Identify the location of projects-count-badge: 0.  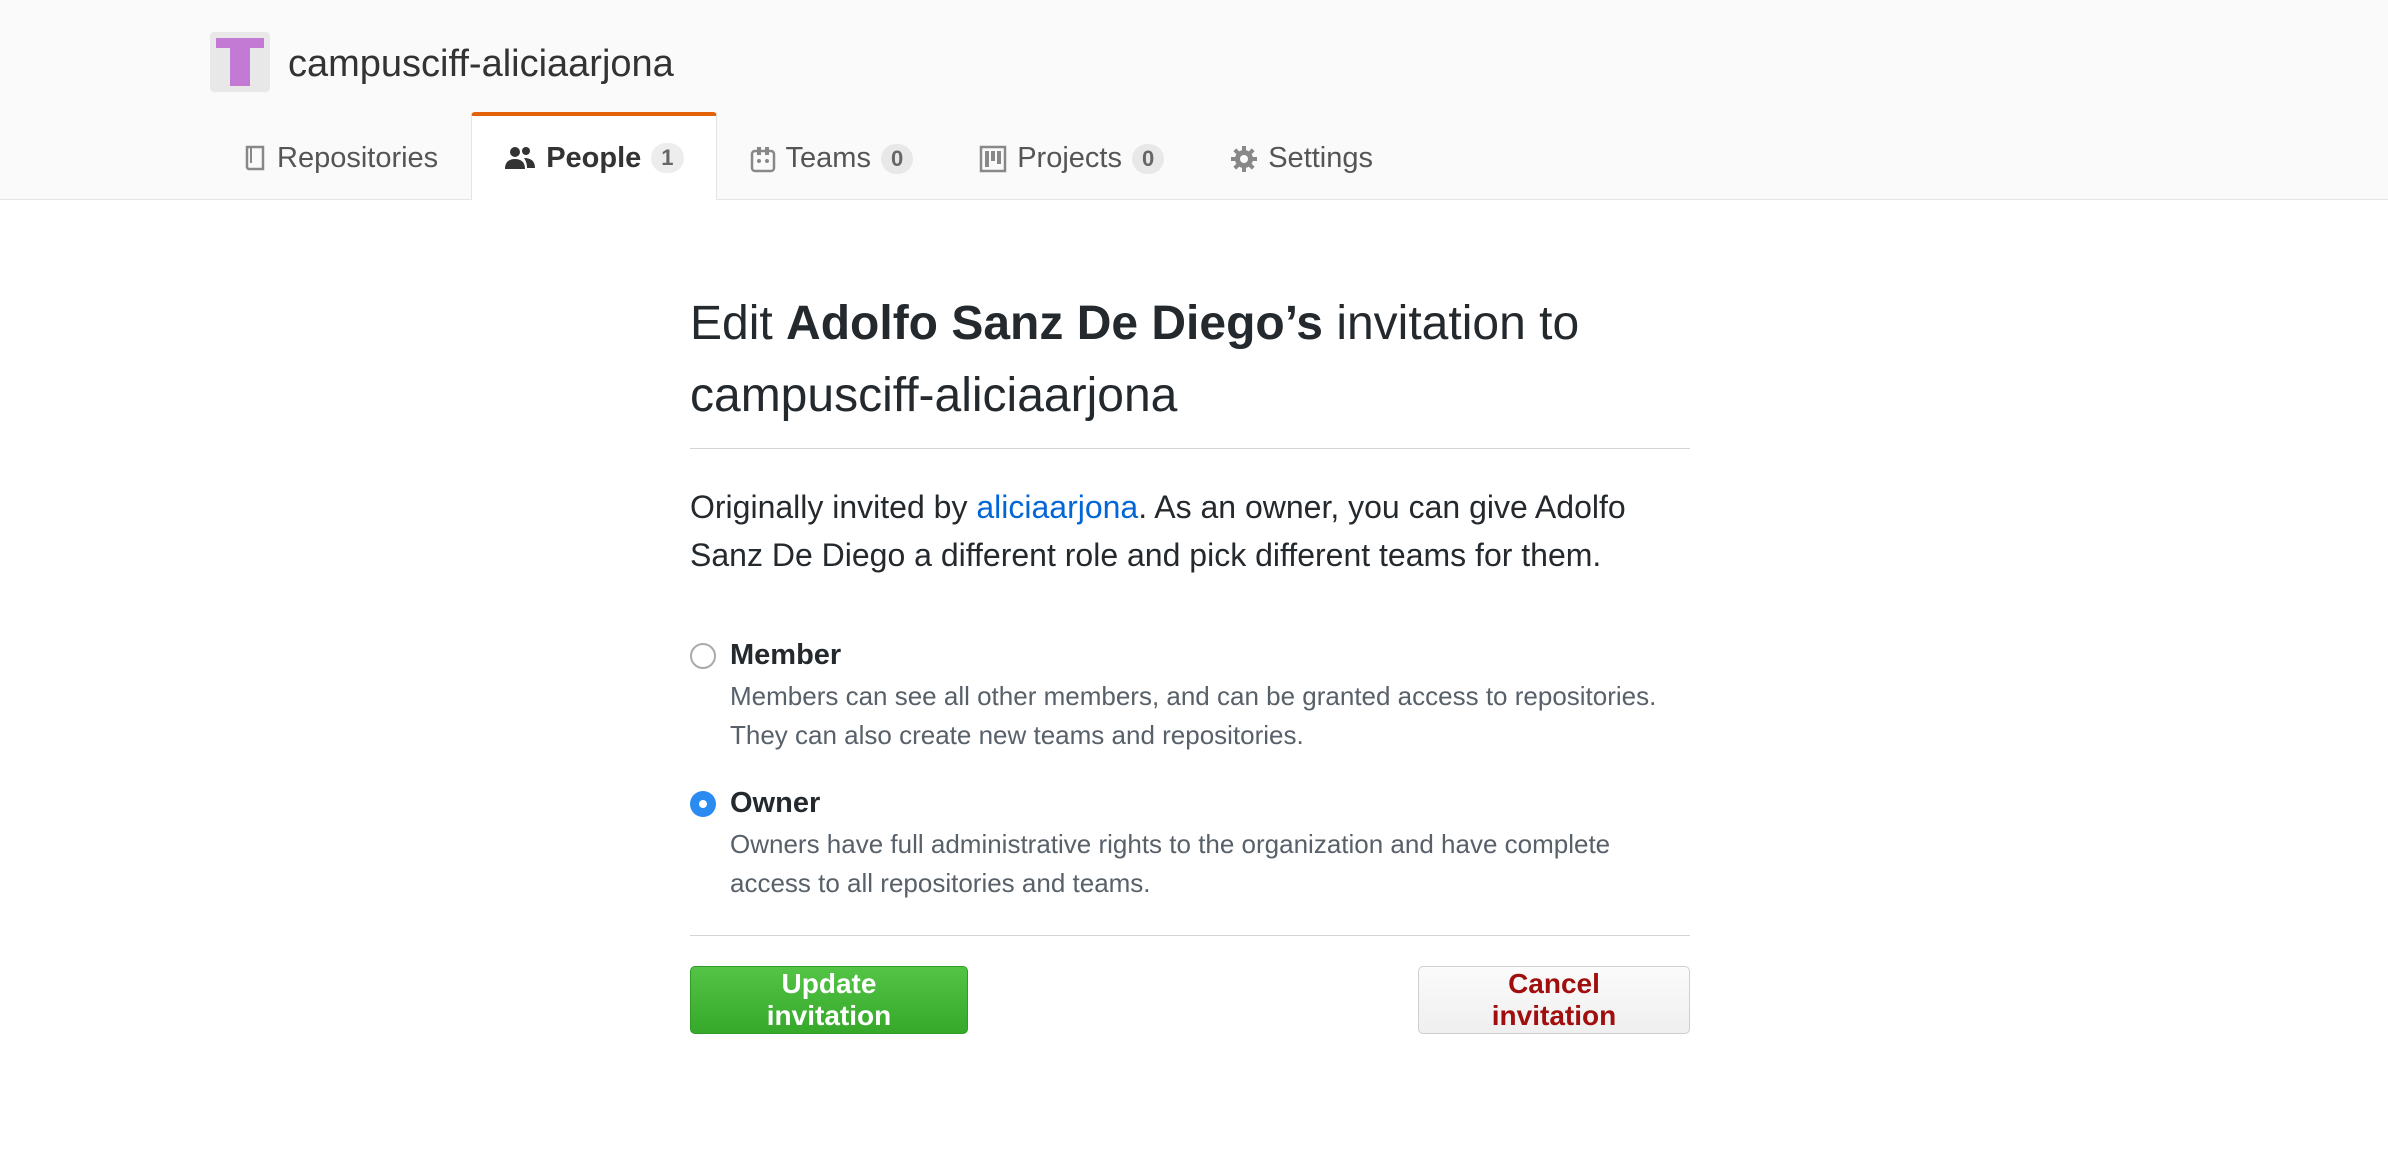
(1148, 158).